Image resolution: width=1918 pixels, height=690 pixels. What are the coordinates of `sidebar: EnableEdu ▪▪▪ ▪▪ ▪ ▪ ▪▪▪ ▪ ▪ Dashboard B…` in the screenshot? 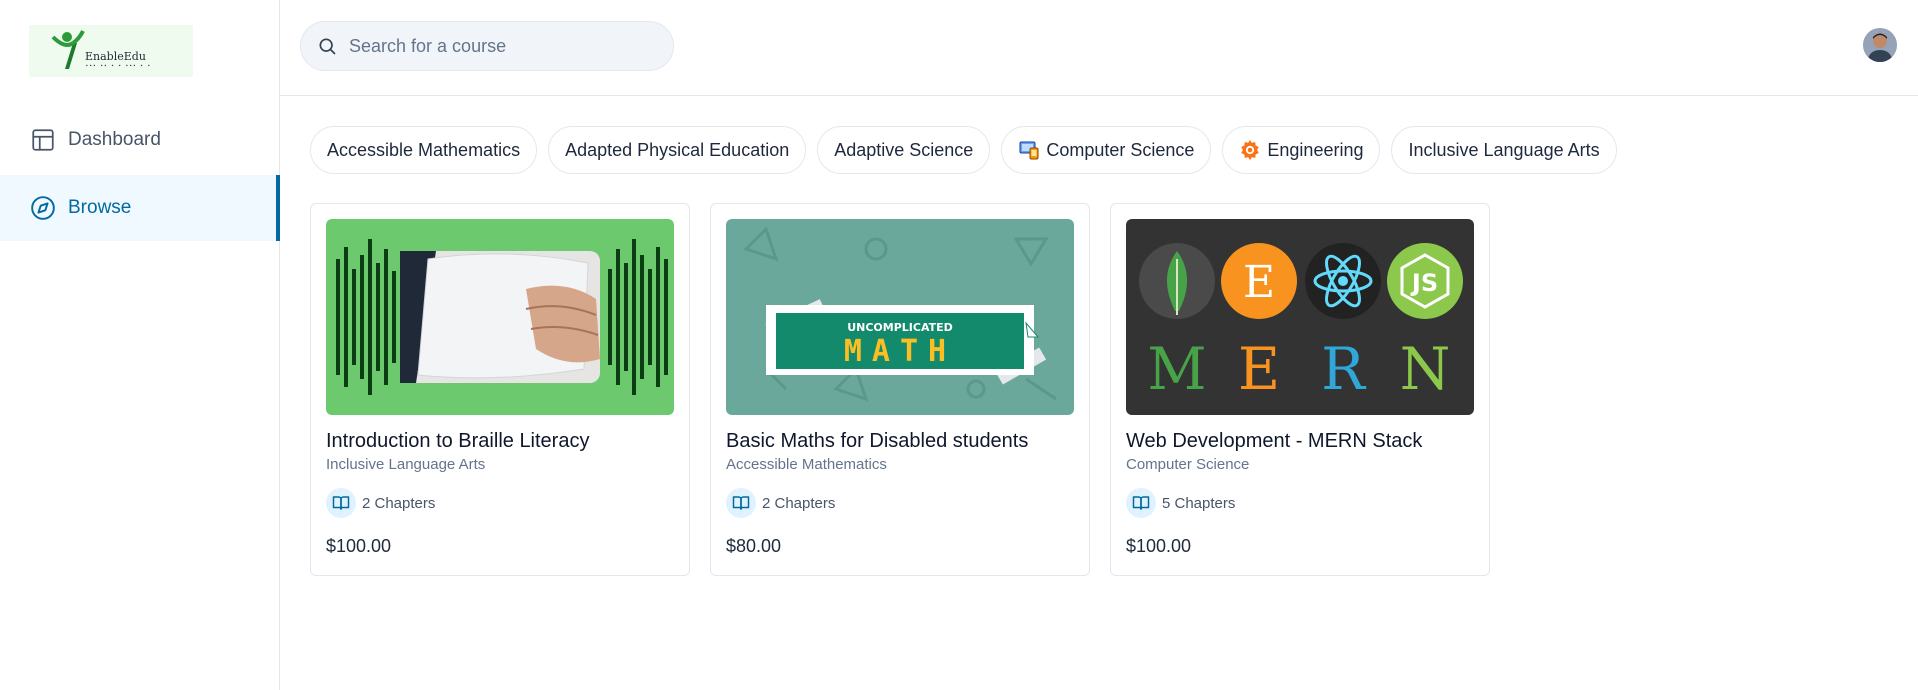 It's located at (140, 345).